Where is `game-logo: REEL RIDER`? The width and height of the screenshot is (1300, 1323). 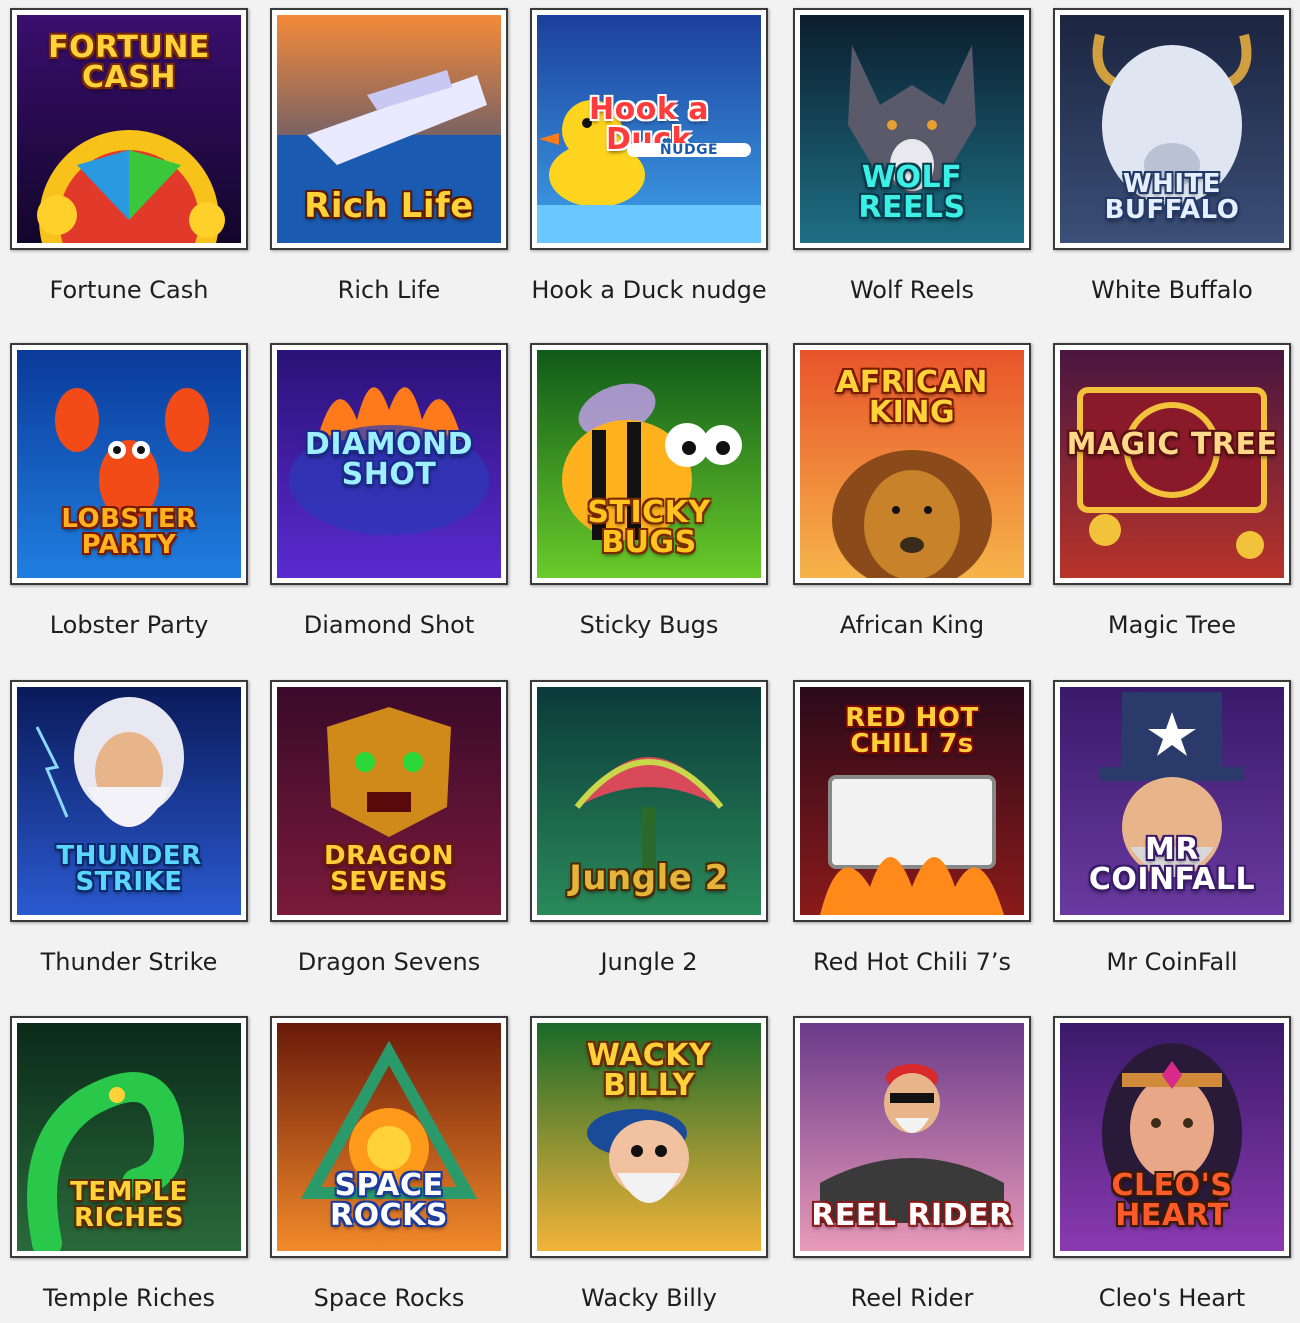 game-logo: REEL RIDER is located at coordinates (912, 1215).